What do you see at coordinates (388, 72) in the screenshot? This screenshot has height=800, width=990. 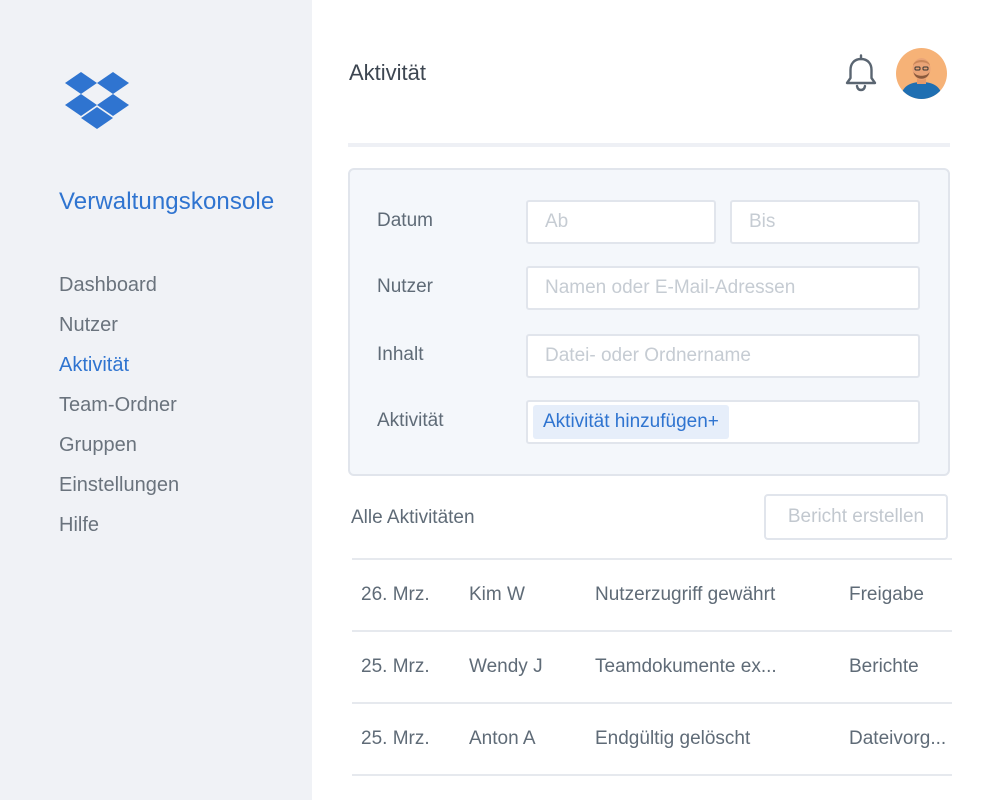 I see `page-title: Aktivität` at bounding box center [388, 72].